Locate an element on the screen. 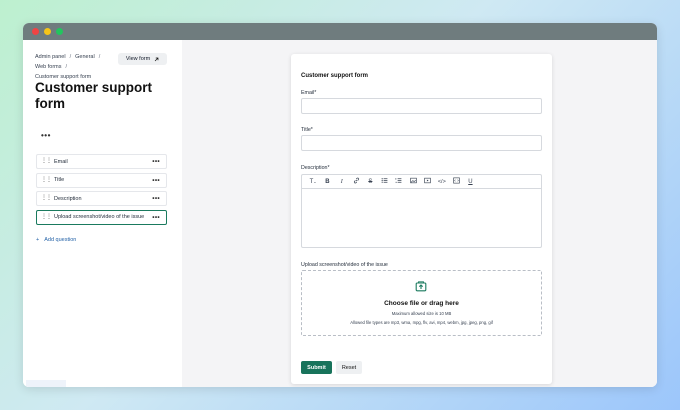  image-icon is located at coordinates (413, 181).